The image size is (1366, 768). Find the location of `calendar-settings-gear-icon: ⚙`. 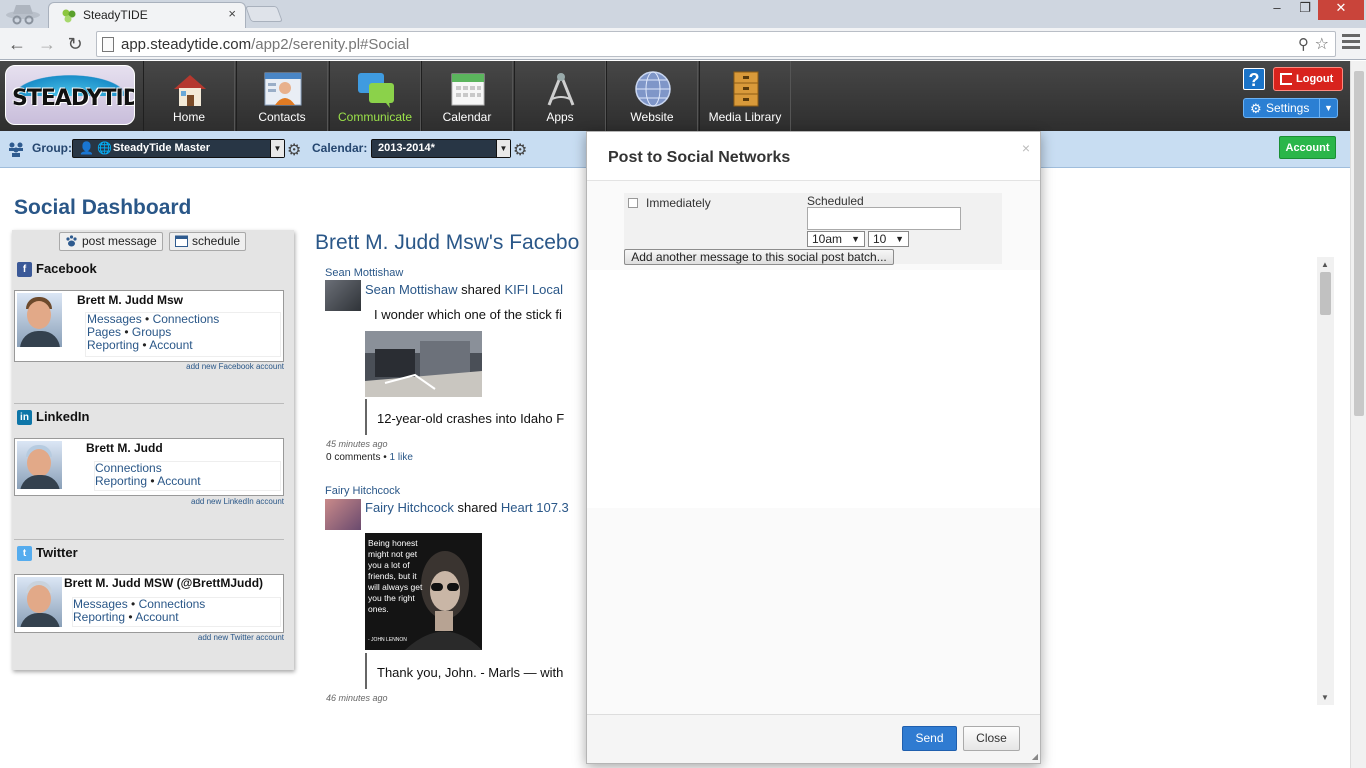

calendar-settings-gear-icon: ⚙ is located at coordinates (520, 150).